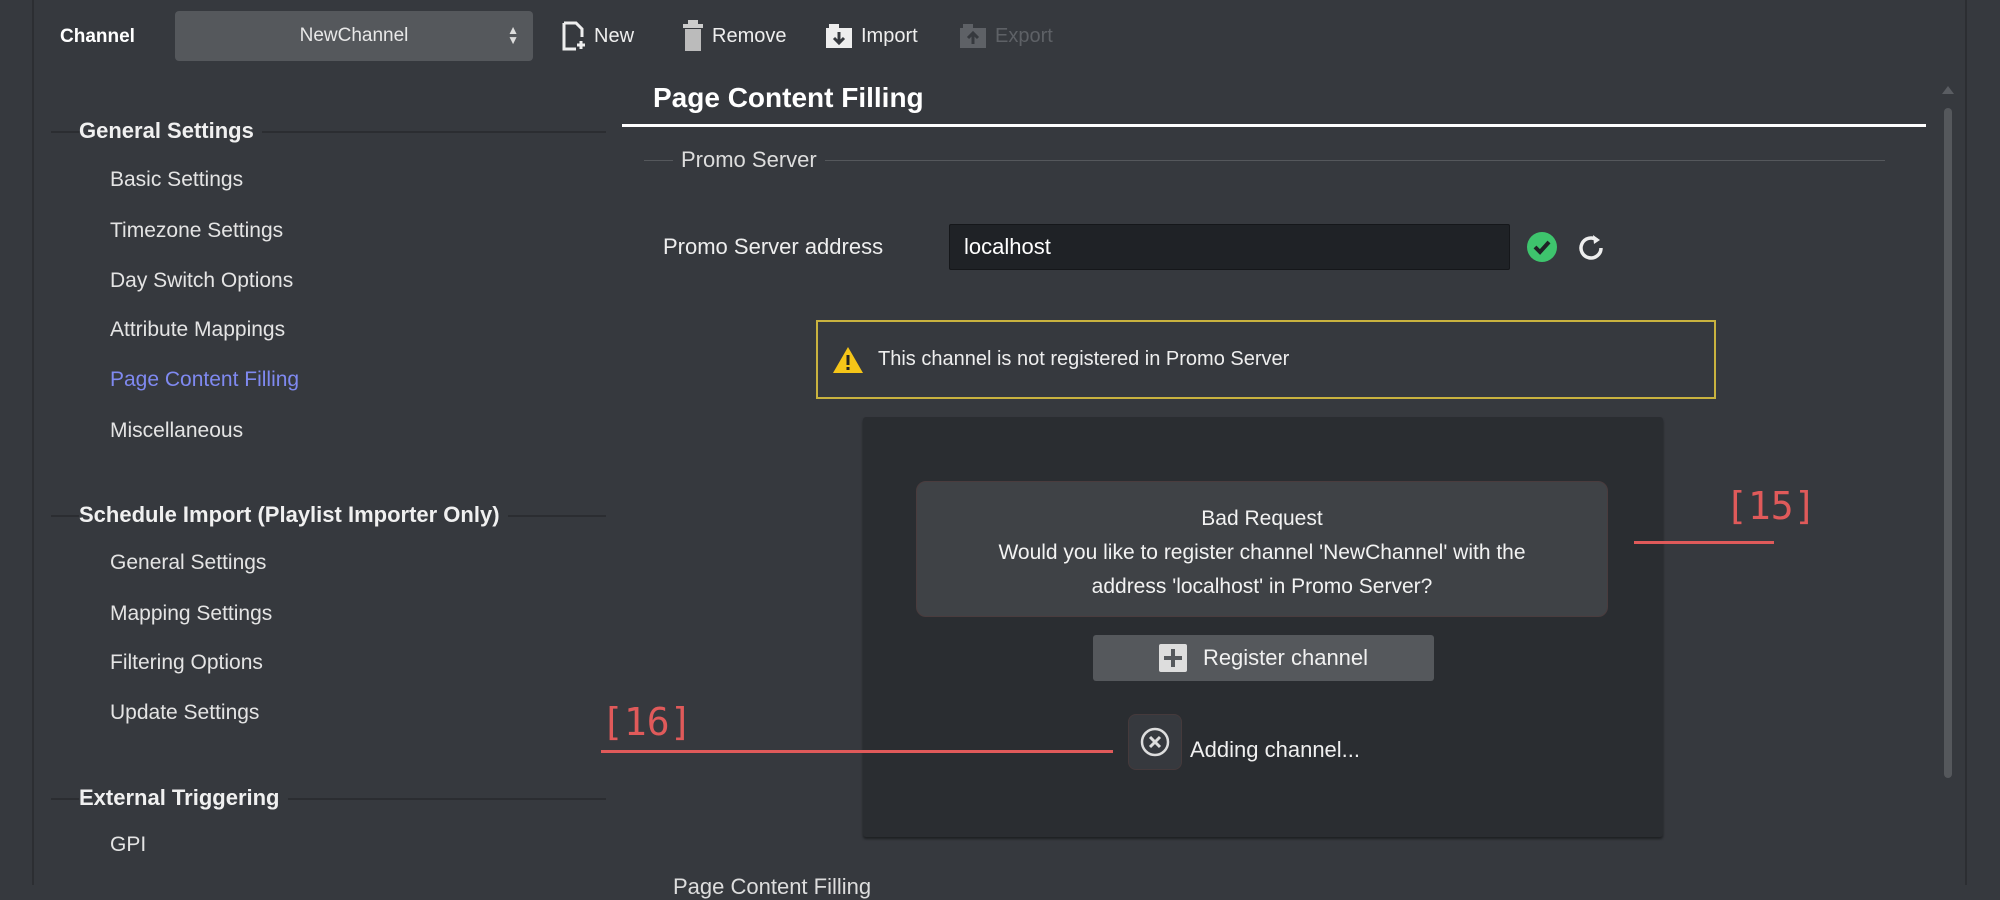 Image resolution: width=2000 pixels, height=900 pixels. What do you see at coordinates (1264, 160) in the screenshot?
I see `group-divider` at bounding box center [1264, 160].